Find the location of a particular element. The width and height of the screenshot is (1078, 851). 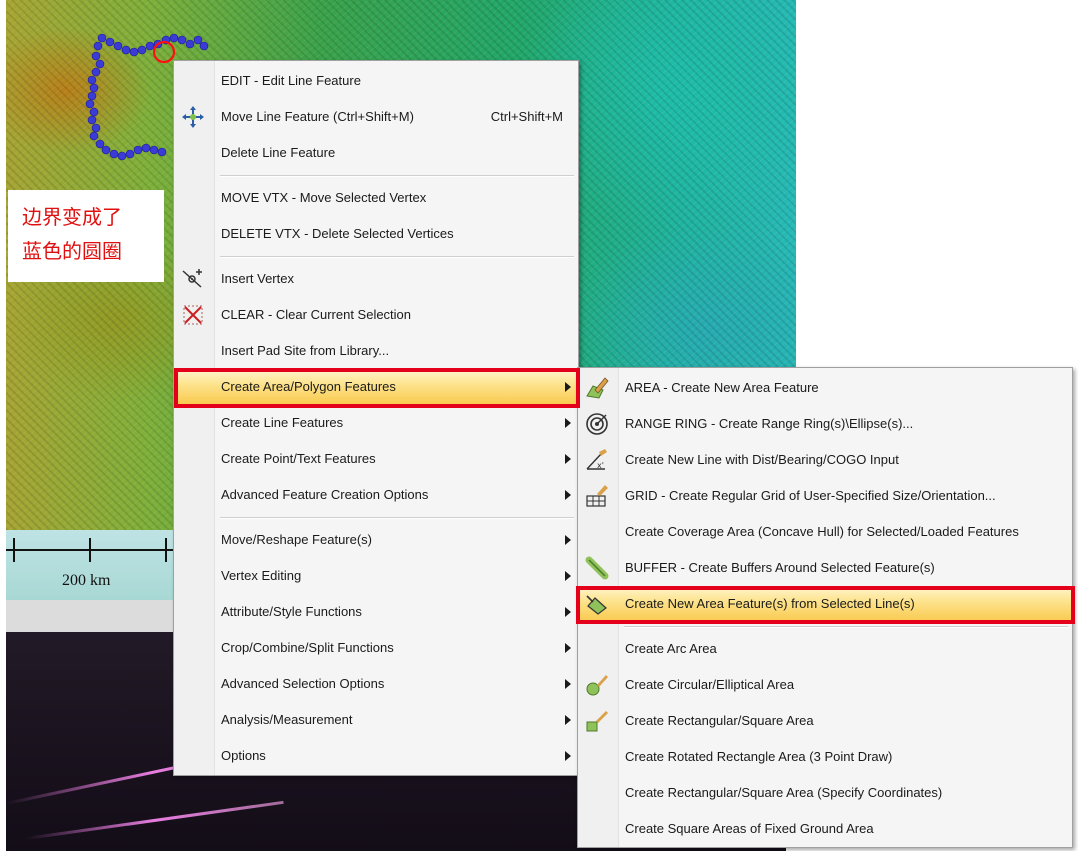

menu-item-label: Create Circular/Elliptical Area is located at coordinates (710, 684).